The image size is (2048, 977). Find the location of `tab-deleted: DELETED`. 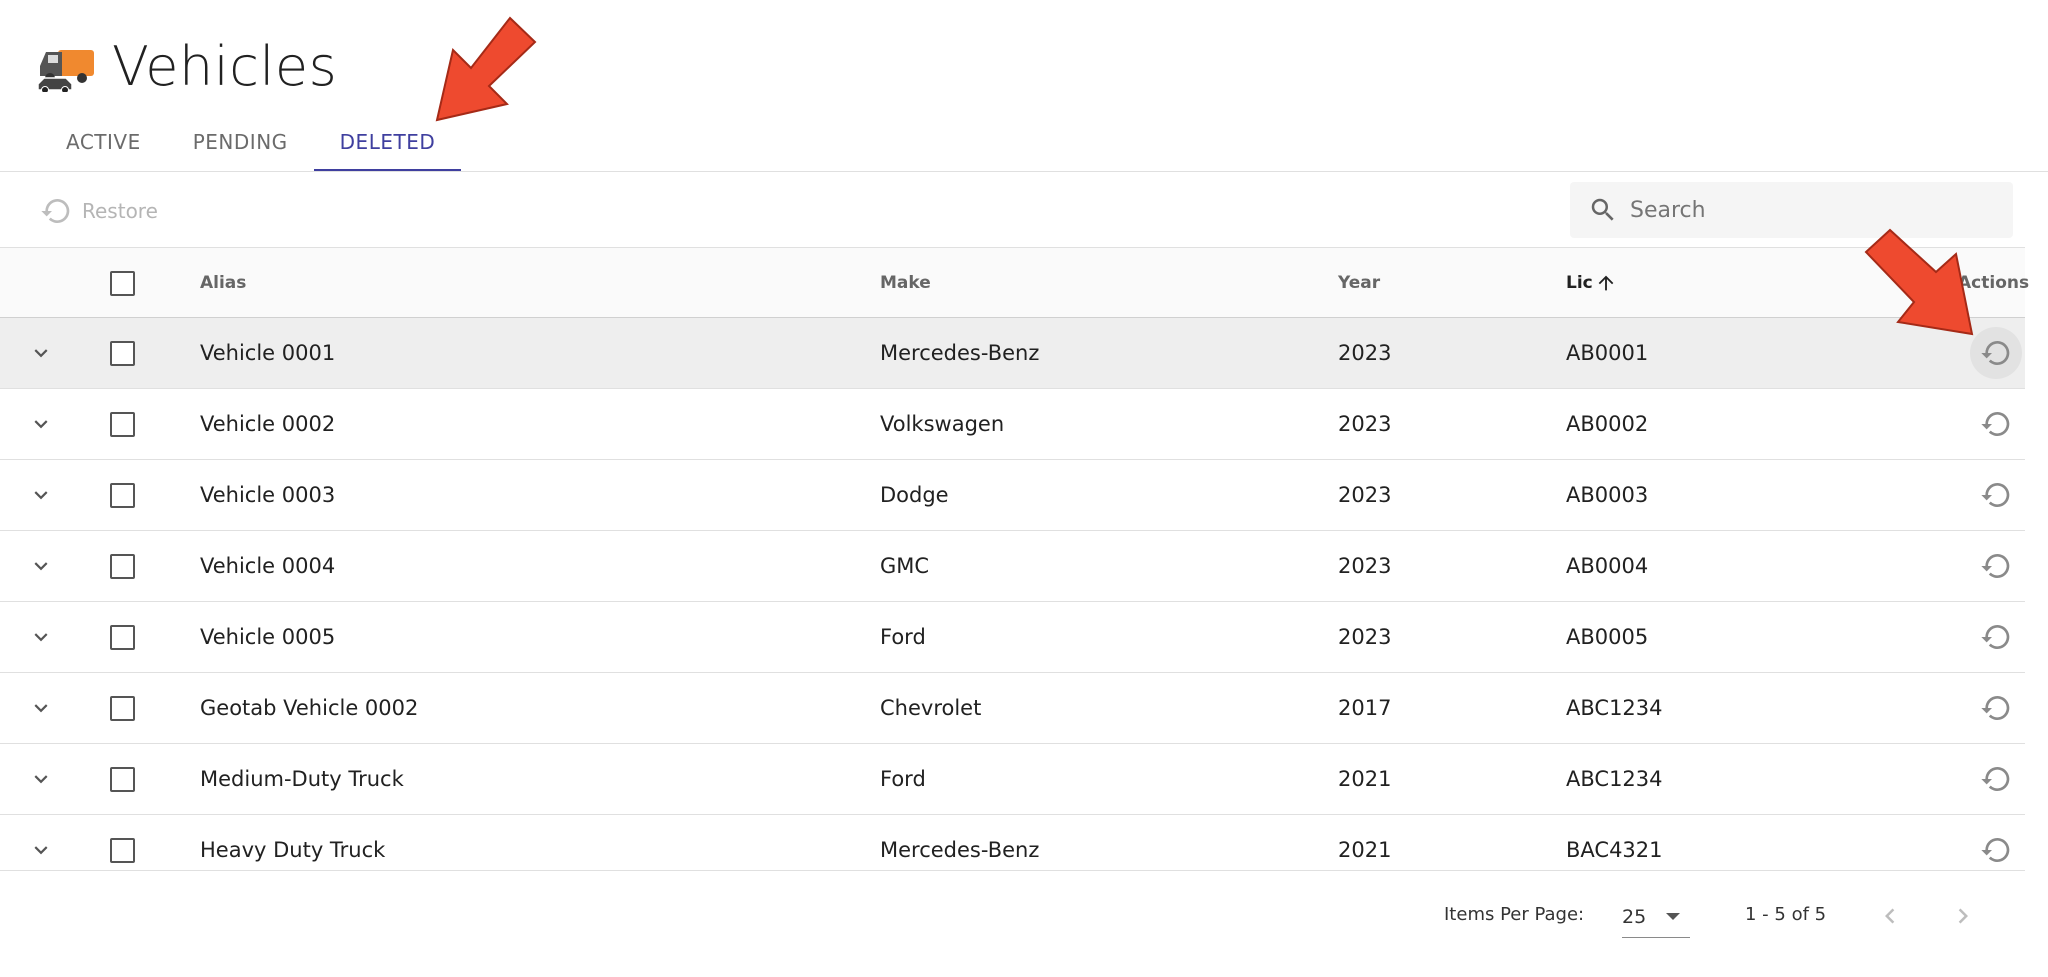

tab-deleted: DELETED is located at coordinates (387, 142).